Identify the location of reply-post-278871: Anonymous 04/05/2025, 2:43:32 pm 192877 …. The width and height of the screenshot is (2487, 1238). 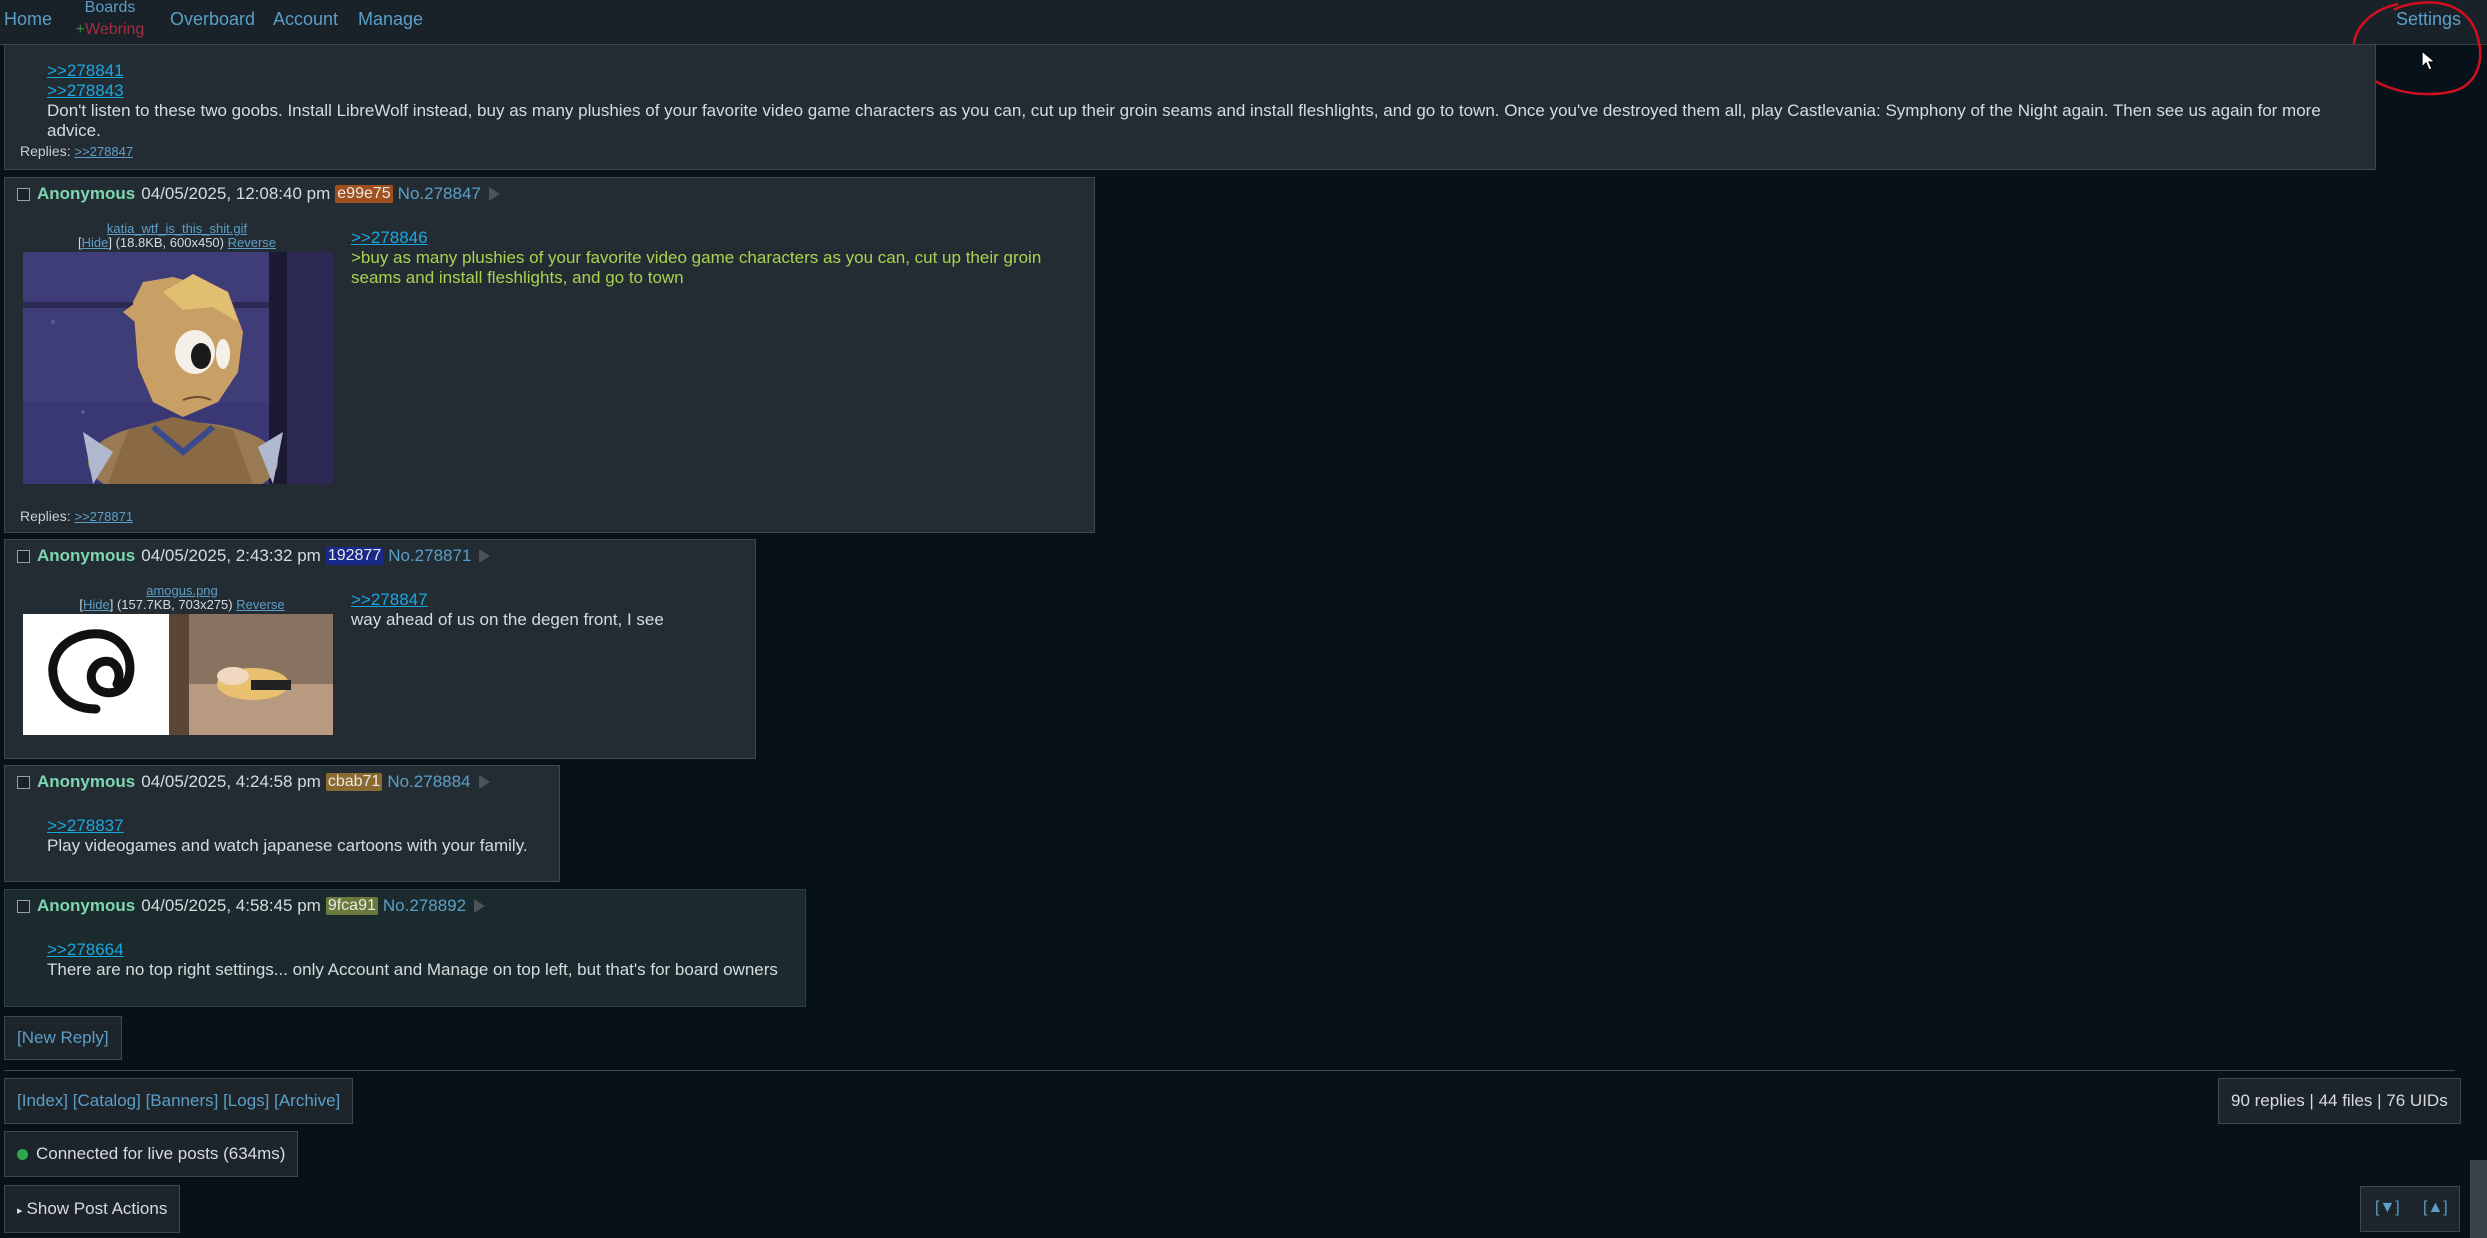
(380, 649).